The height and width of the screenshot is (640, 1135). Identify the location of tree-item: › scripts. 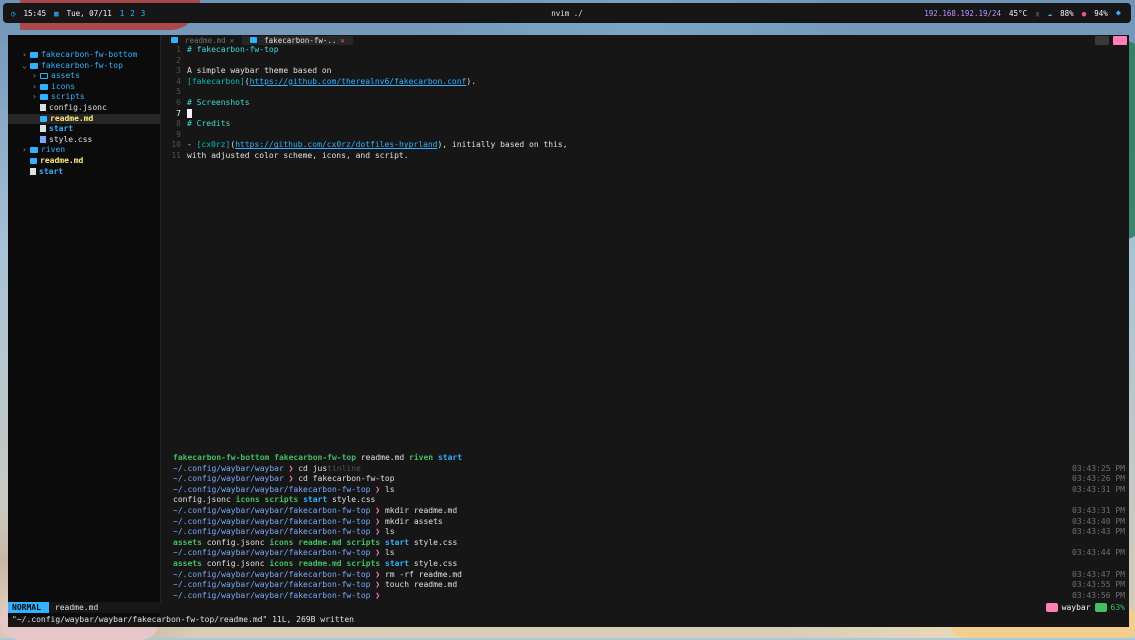
(84, 97).